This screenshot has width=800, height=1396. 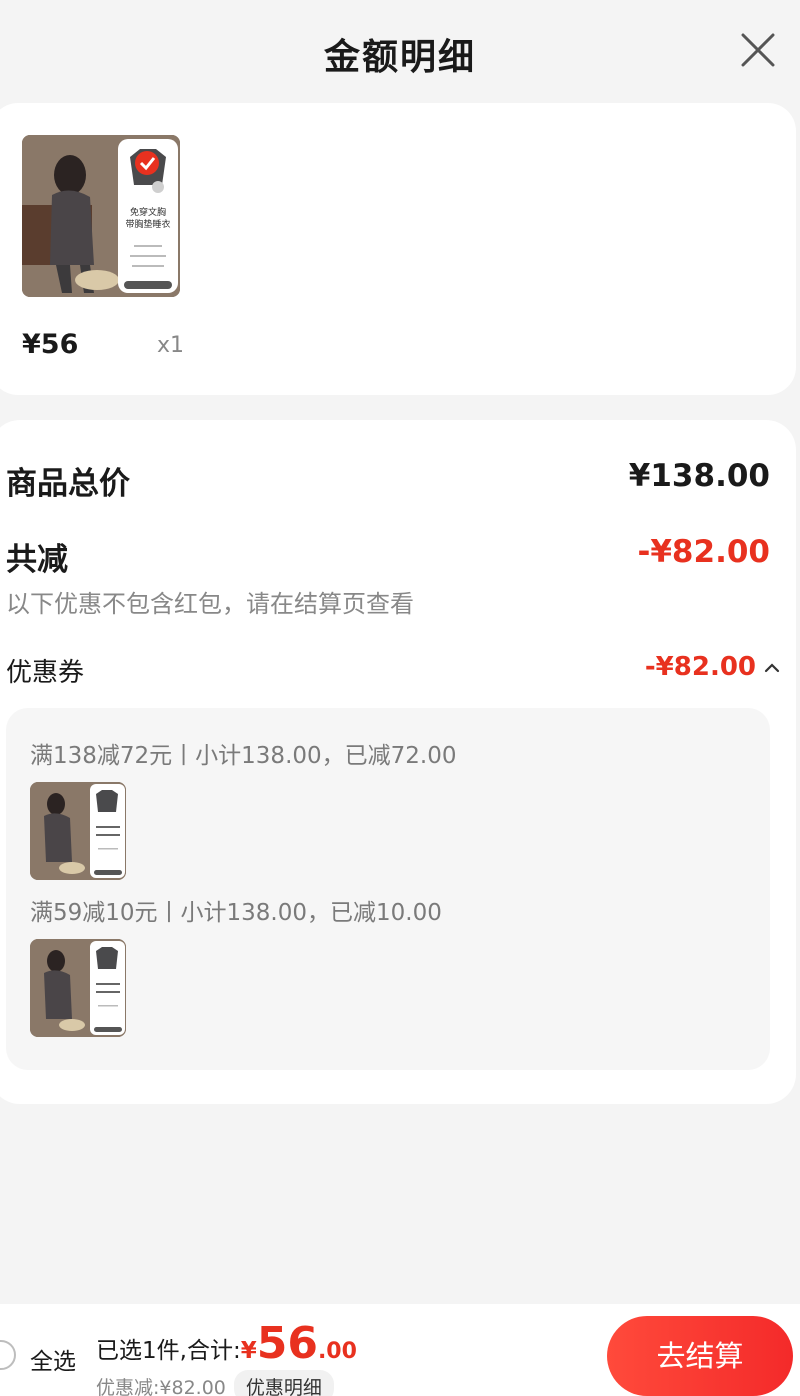 I want to click on reduce-label: 共减, so click(x=37, y=560).